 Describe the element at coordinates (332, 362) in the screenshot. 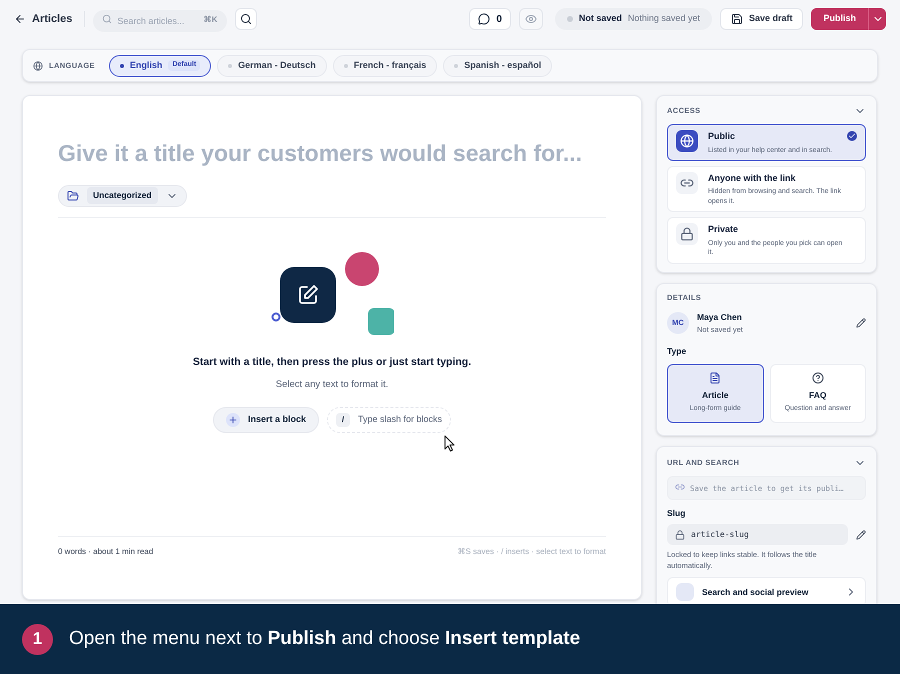

I see `empty-state-heading: Start with a title, then press the plus or just start typing.` at that location.